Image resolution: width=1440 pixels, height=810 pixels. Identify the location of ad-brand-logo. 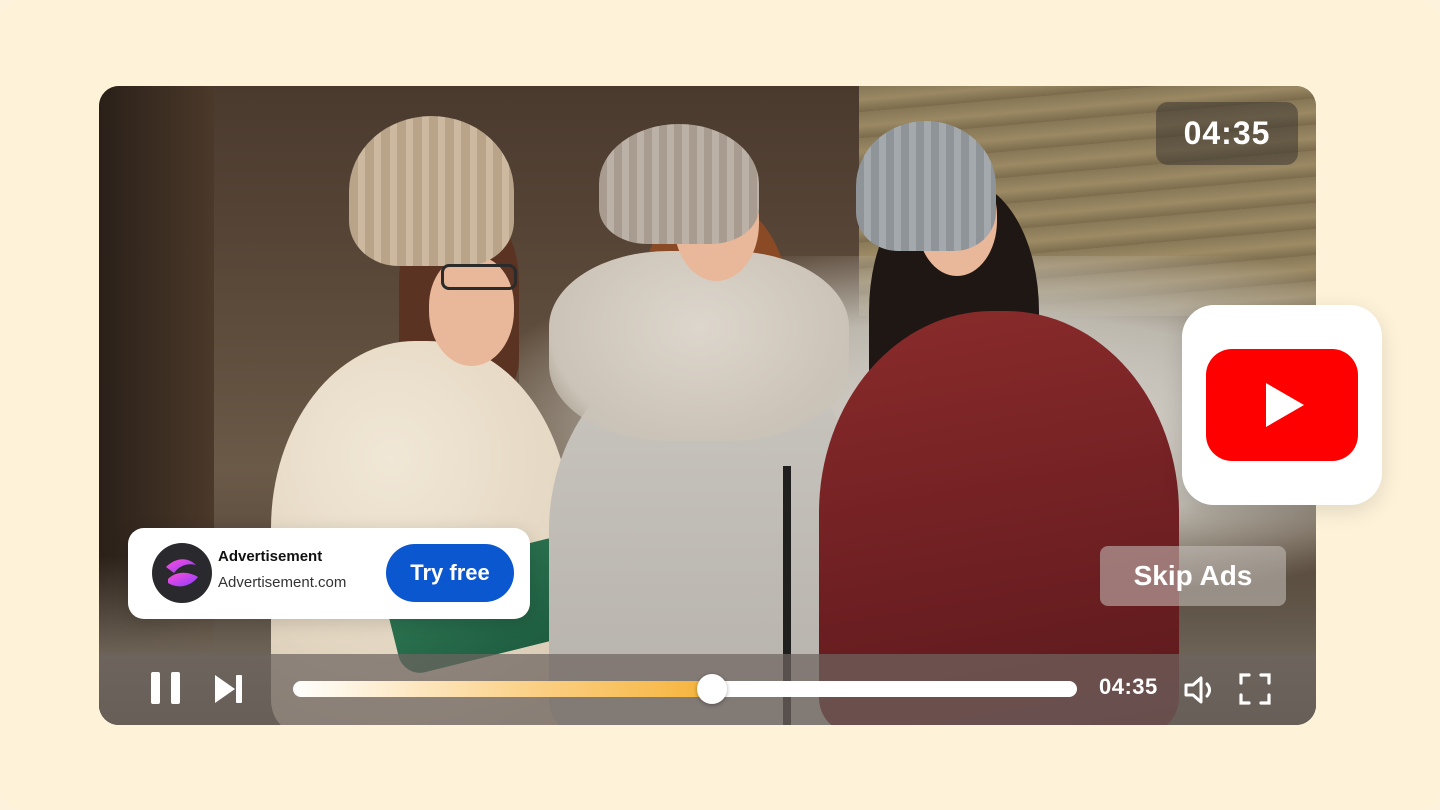
(182, 573).